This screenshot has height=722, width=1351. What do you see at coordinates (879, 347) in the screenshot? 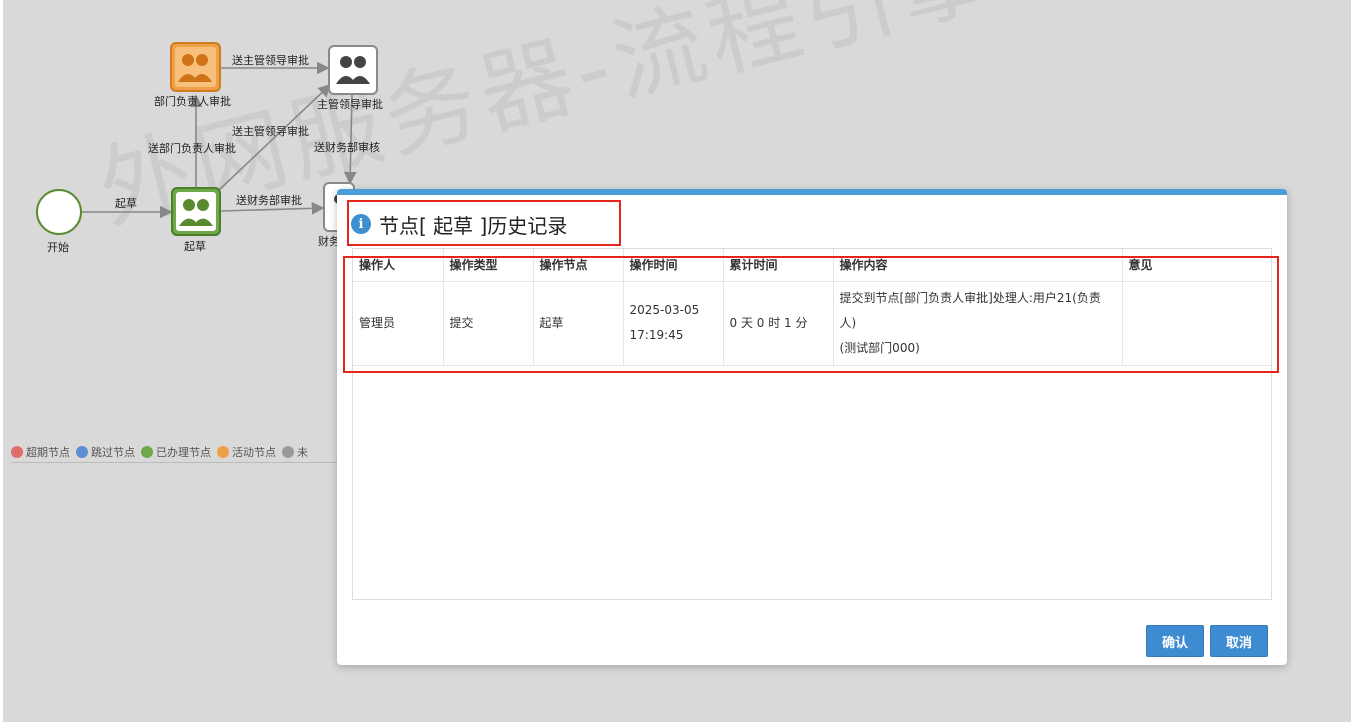
I see `cell-content-line2: (测试部门000)` at bounding box center [879, 347].